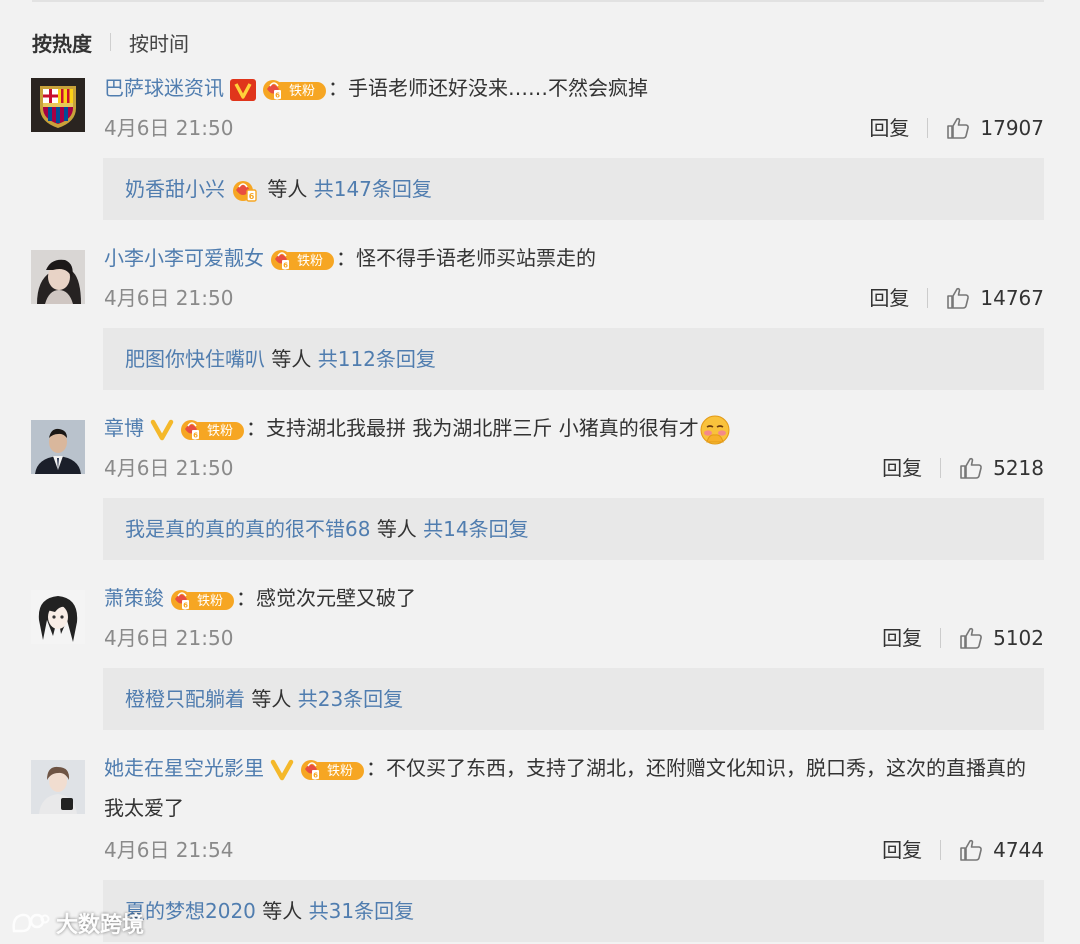 This screenshot has width=1080, height=944. I want to click on reply-preview-user: 我是真的真的真的很不错68, so click(247, 529).